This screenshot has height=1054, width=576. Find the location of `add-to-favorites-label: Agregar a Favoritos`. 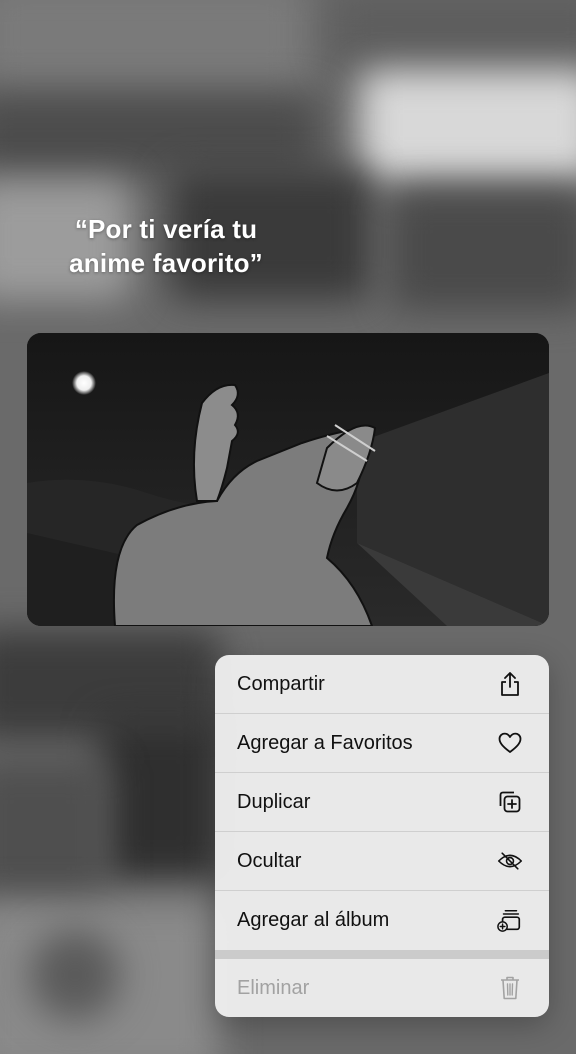

add-to-favorites-label: Agregar a Favoritos is located at coordinates (325, 742).